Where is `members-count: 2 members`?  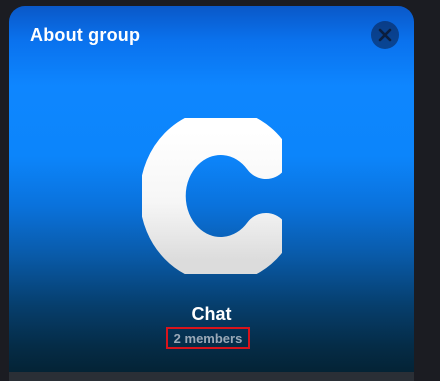
members-count: 2 members is located at coordinates (208, 338).